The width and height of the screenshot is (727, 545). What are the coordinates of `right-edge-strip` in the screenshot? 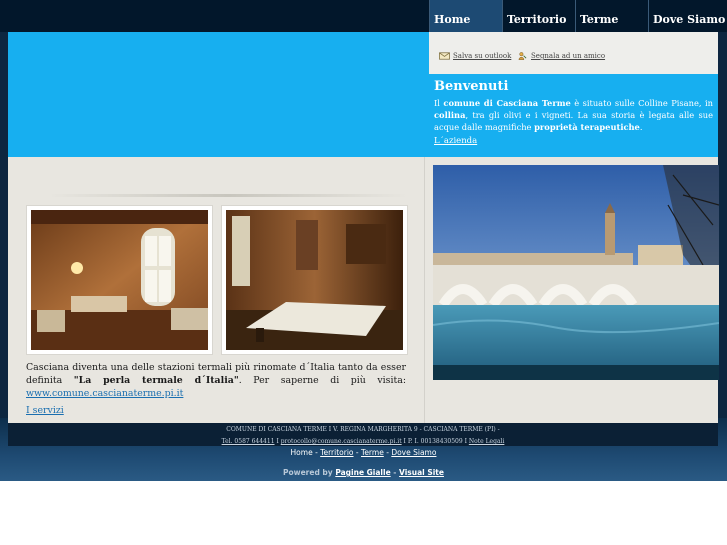 It's located at (722, 228).